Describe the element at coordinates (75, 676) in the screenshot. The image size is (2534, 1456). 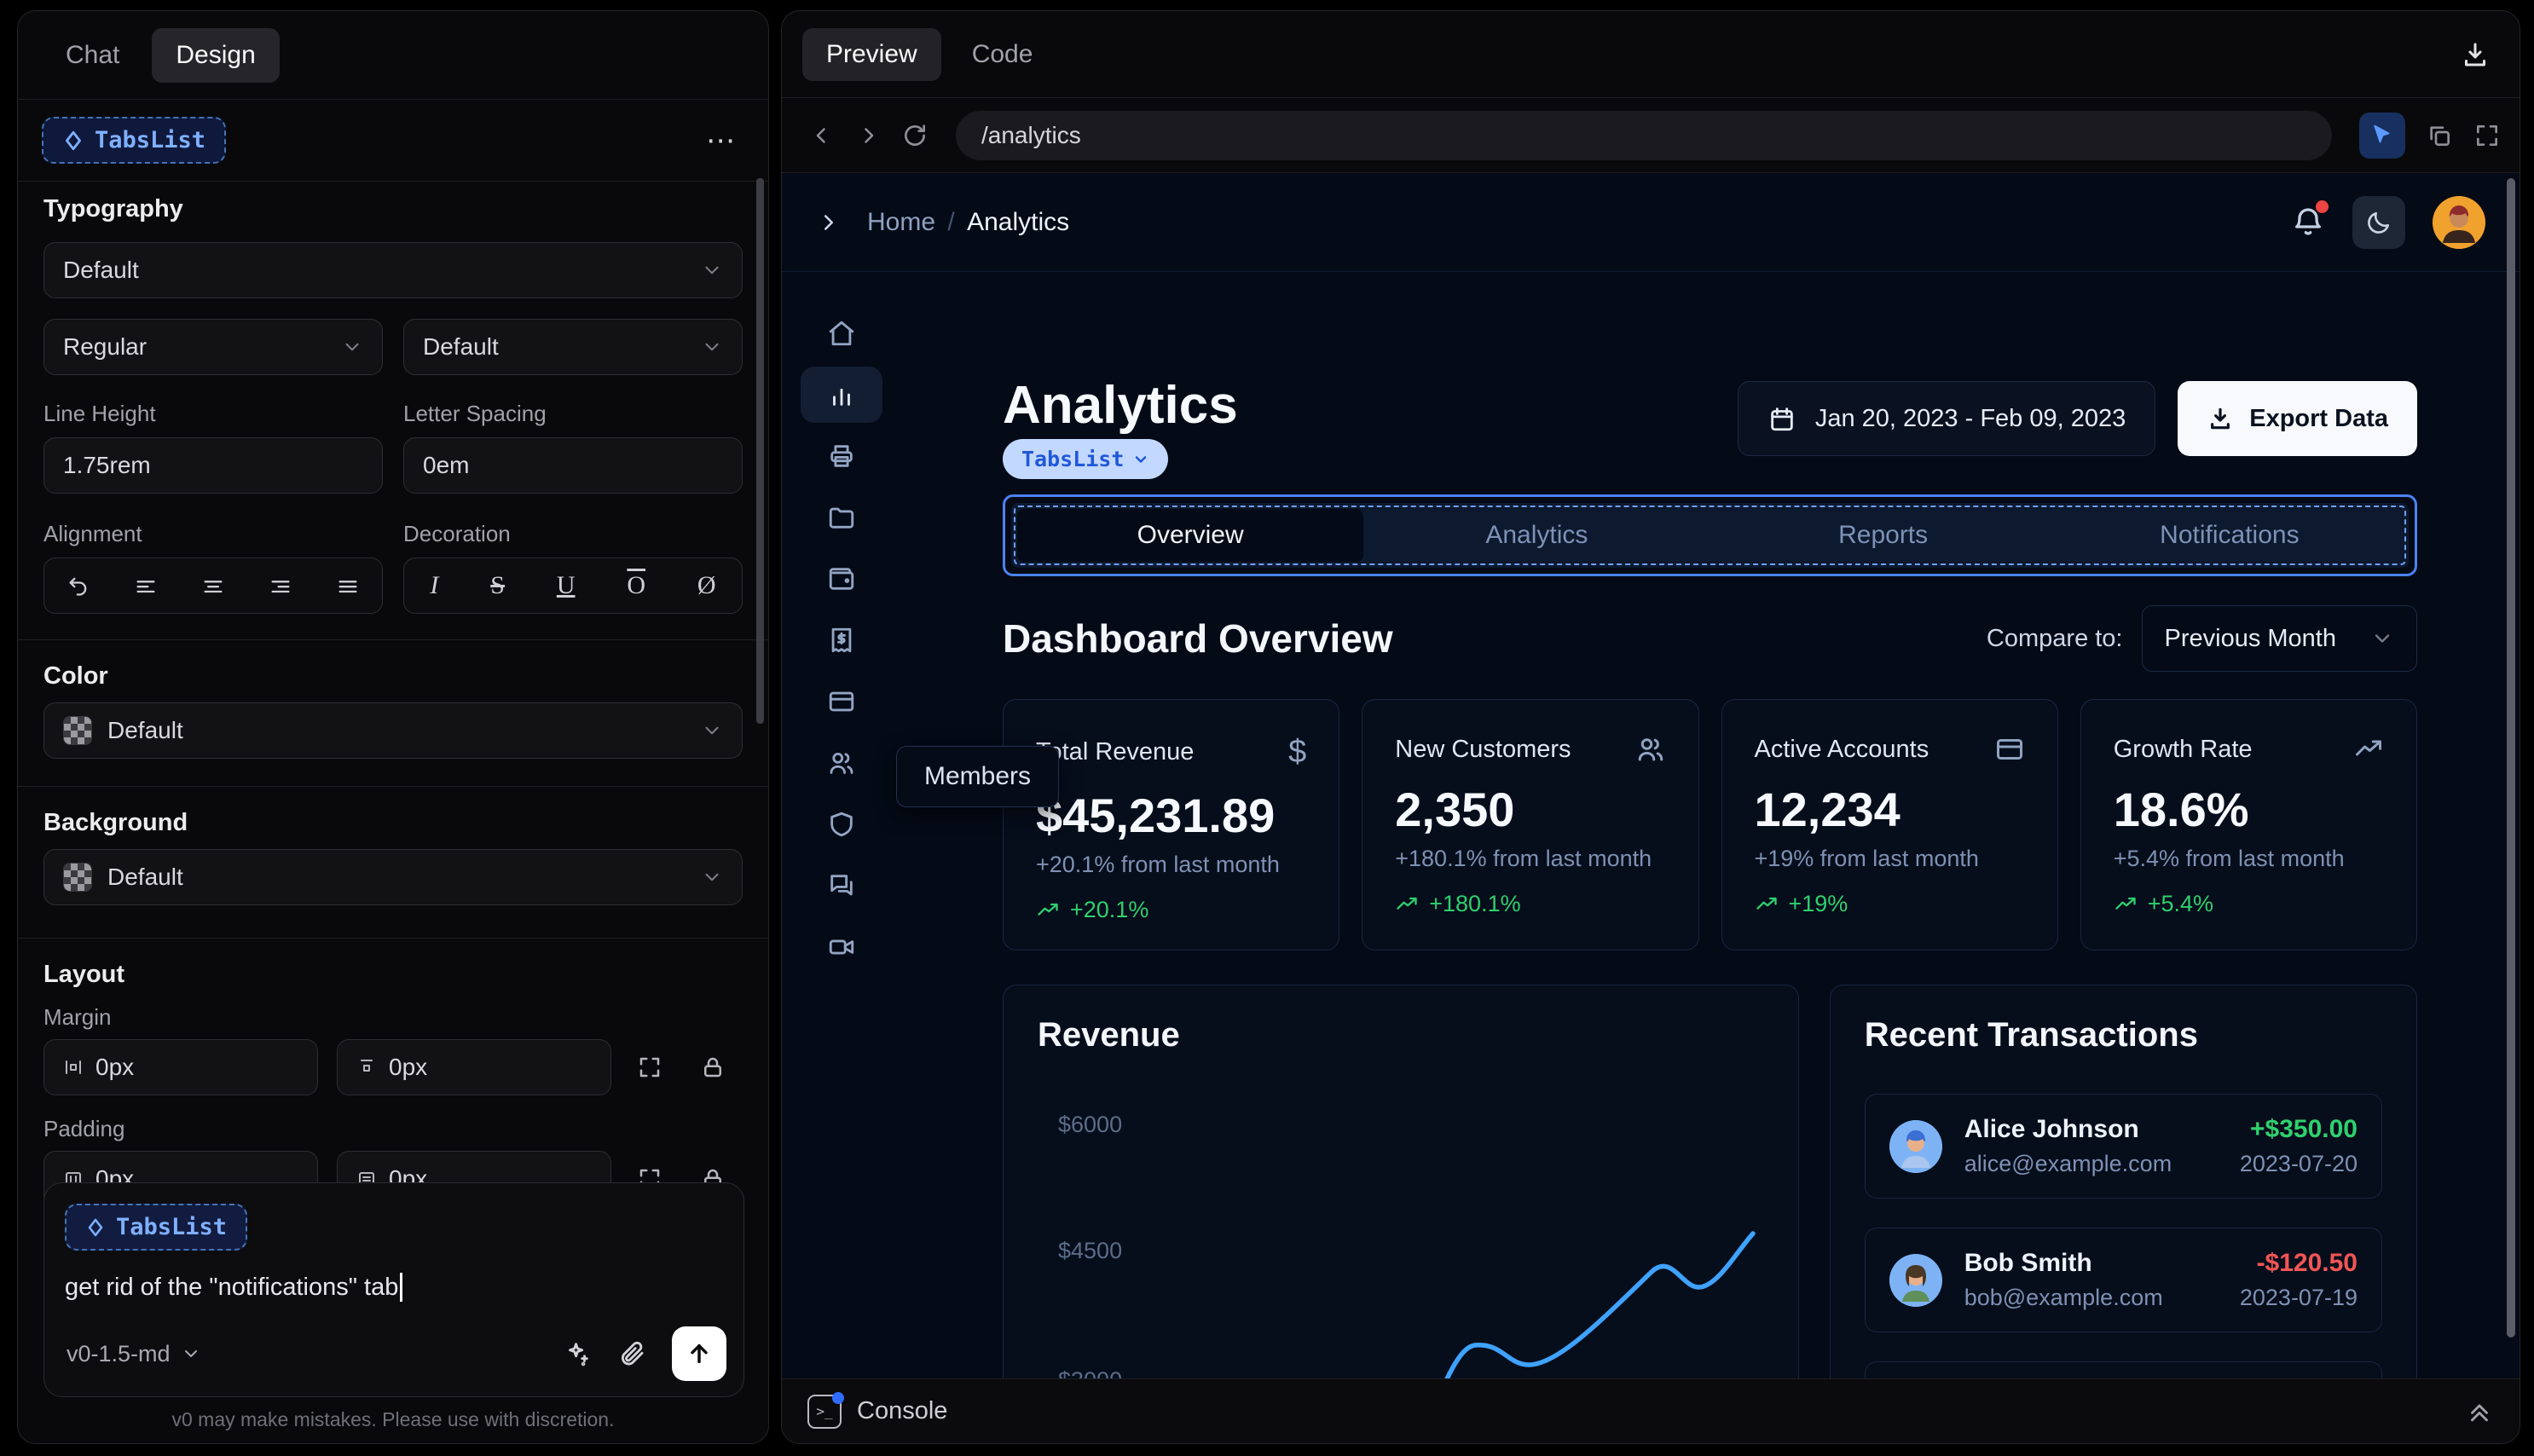
I see `color-section-label: Color` at that location.